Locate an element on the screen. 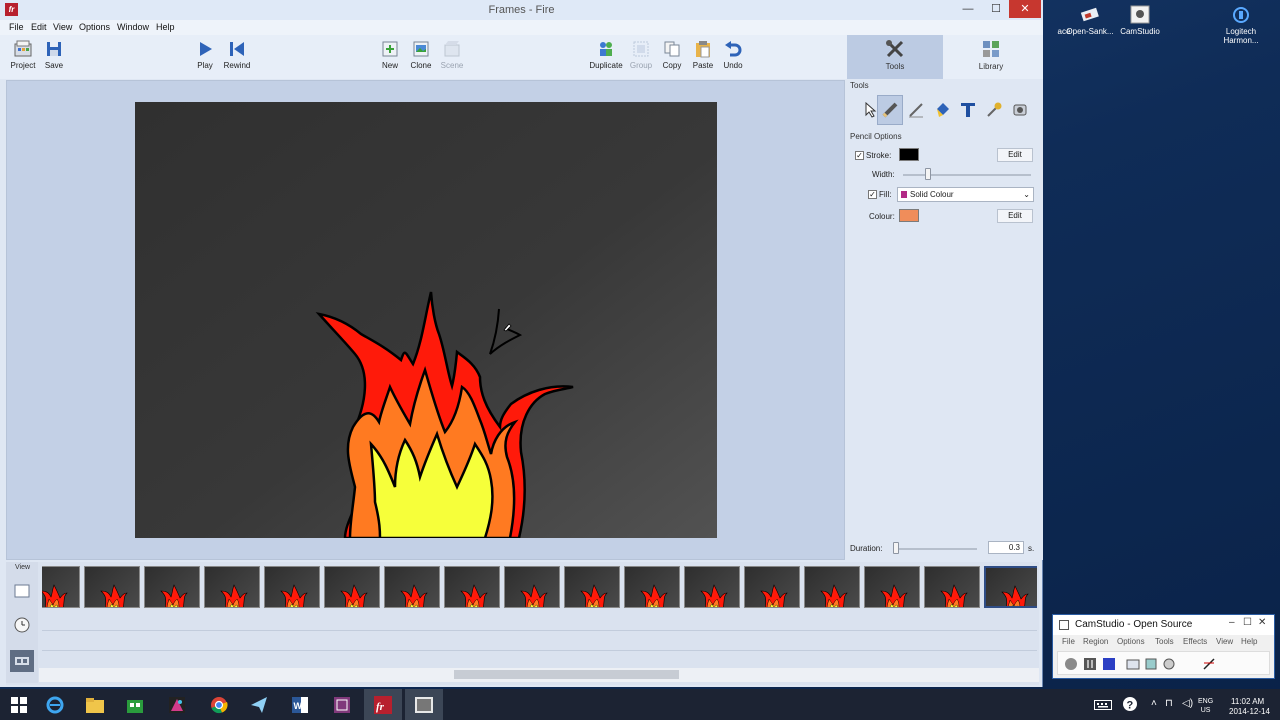 This screenshot has height=720, width=1280. camstudio-menu-effects: Effects is located at coordinates (1195, 641).